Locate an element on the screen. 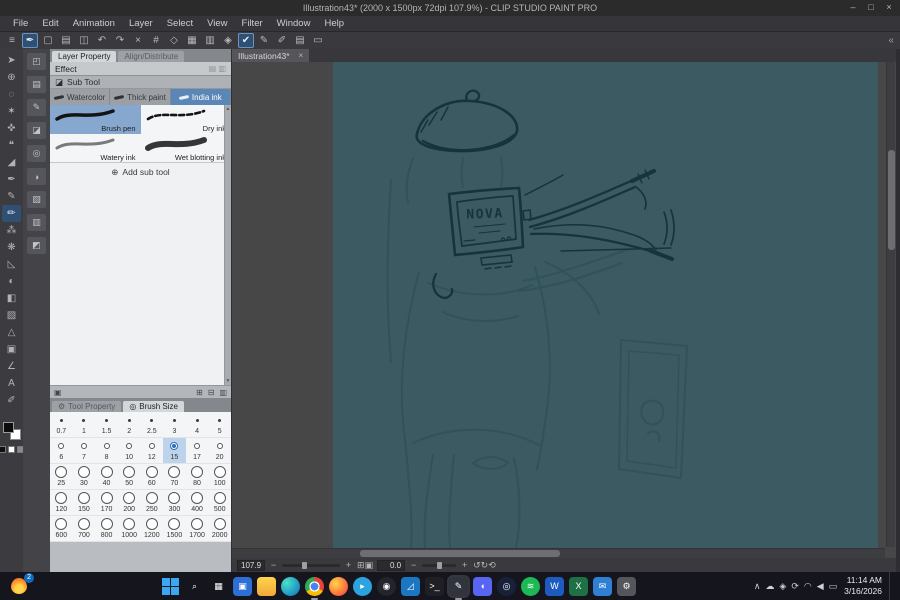 Image resolution: width=900 pixels, height=600 pixels. clip-studio-paint: ✎ is located at coordinates (458, 588).